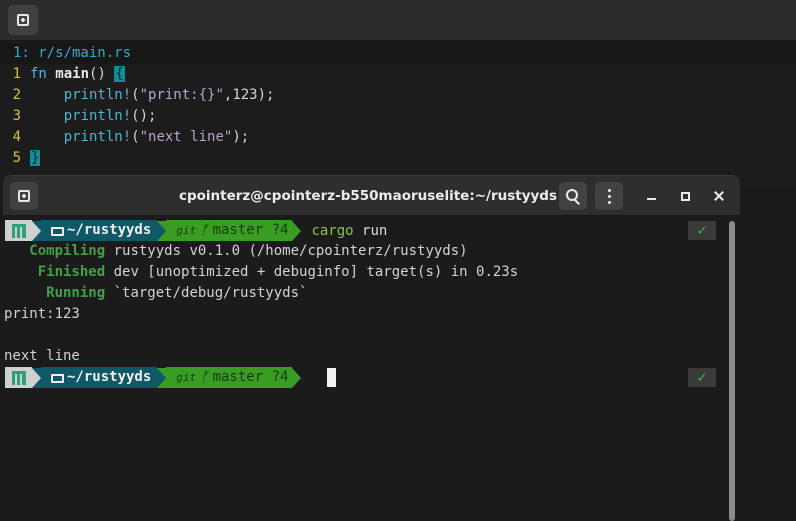 The width and height of the screenshot is (796, 521). What do you see at coordinates (97, 74) in the screenshot?
I see `code-parens: ()` at bounding box center [97, 74].